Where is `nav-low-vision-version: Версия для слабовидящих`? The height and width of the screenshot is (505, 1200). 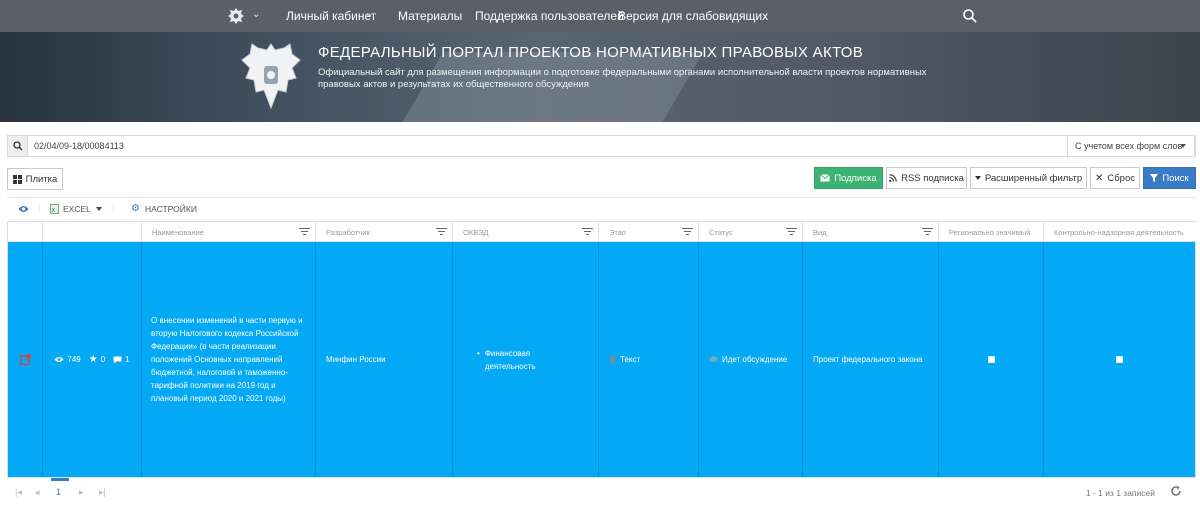
nav-low-vision-version: Версия для слабовидящих is located at coordinates (693, 16).